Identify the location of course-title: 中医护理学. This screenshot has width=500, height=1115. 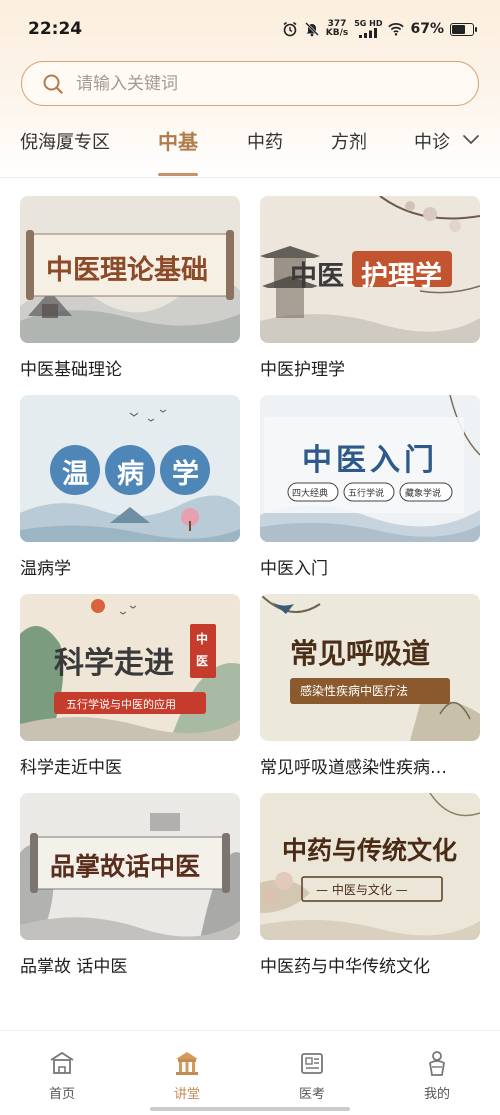
(302, 370).